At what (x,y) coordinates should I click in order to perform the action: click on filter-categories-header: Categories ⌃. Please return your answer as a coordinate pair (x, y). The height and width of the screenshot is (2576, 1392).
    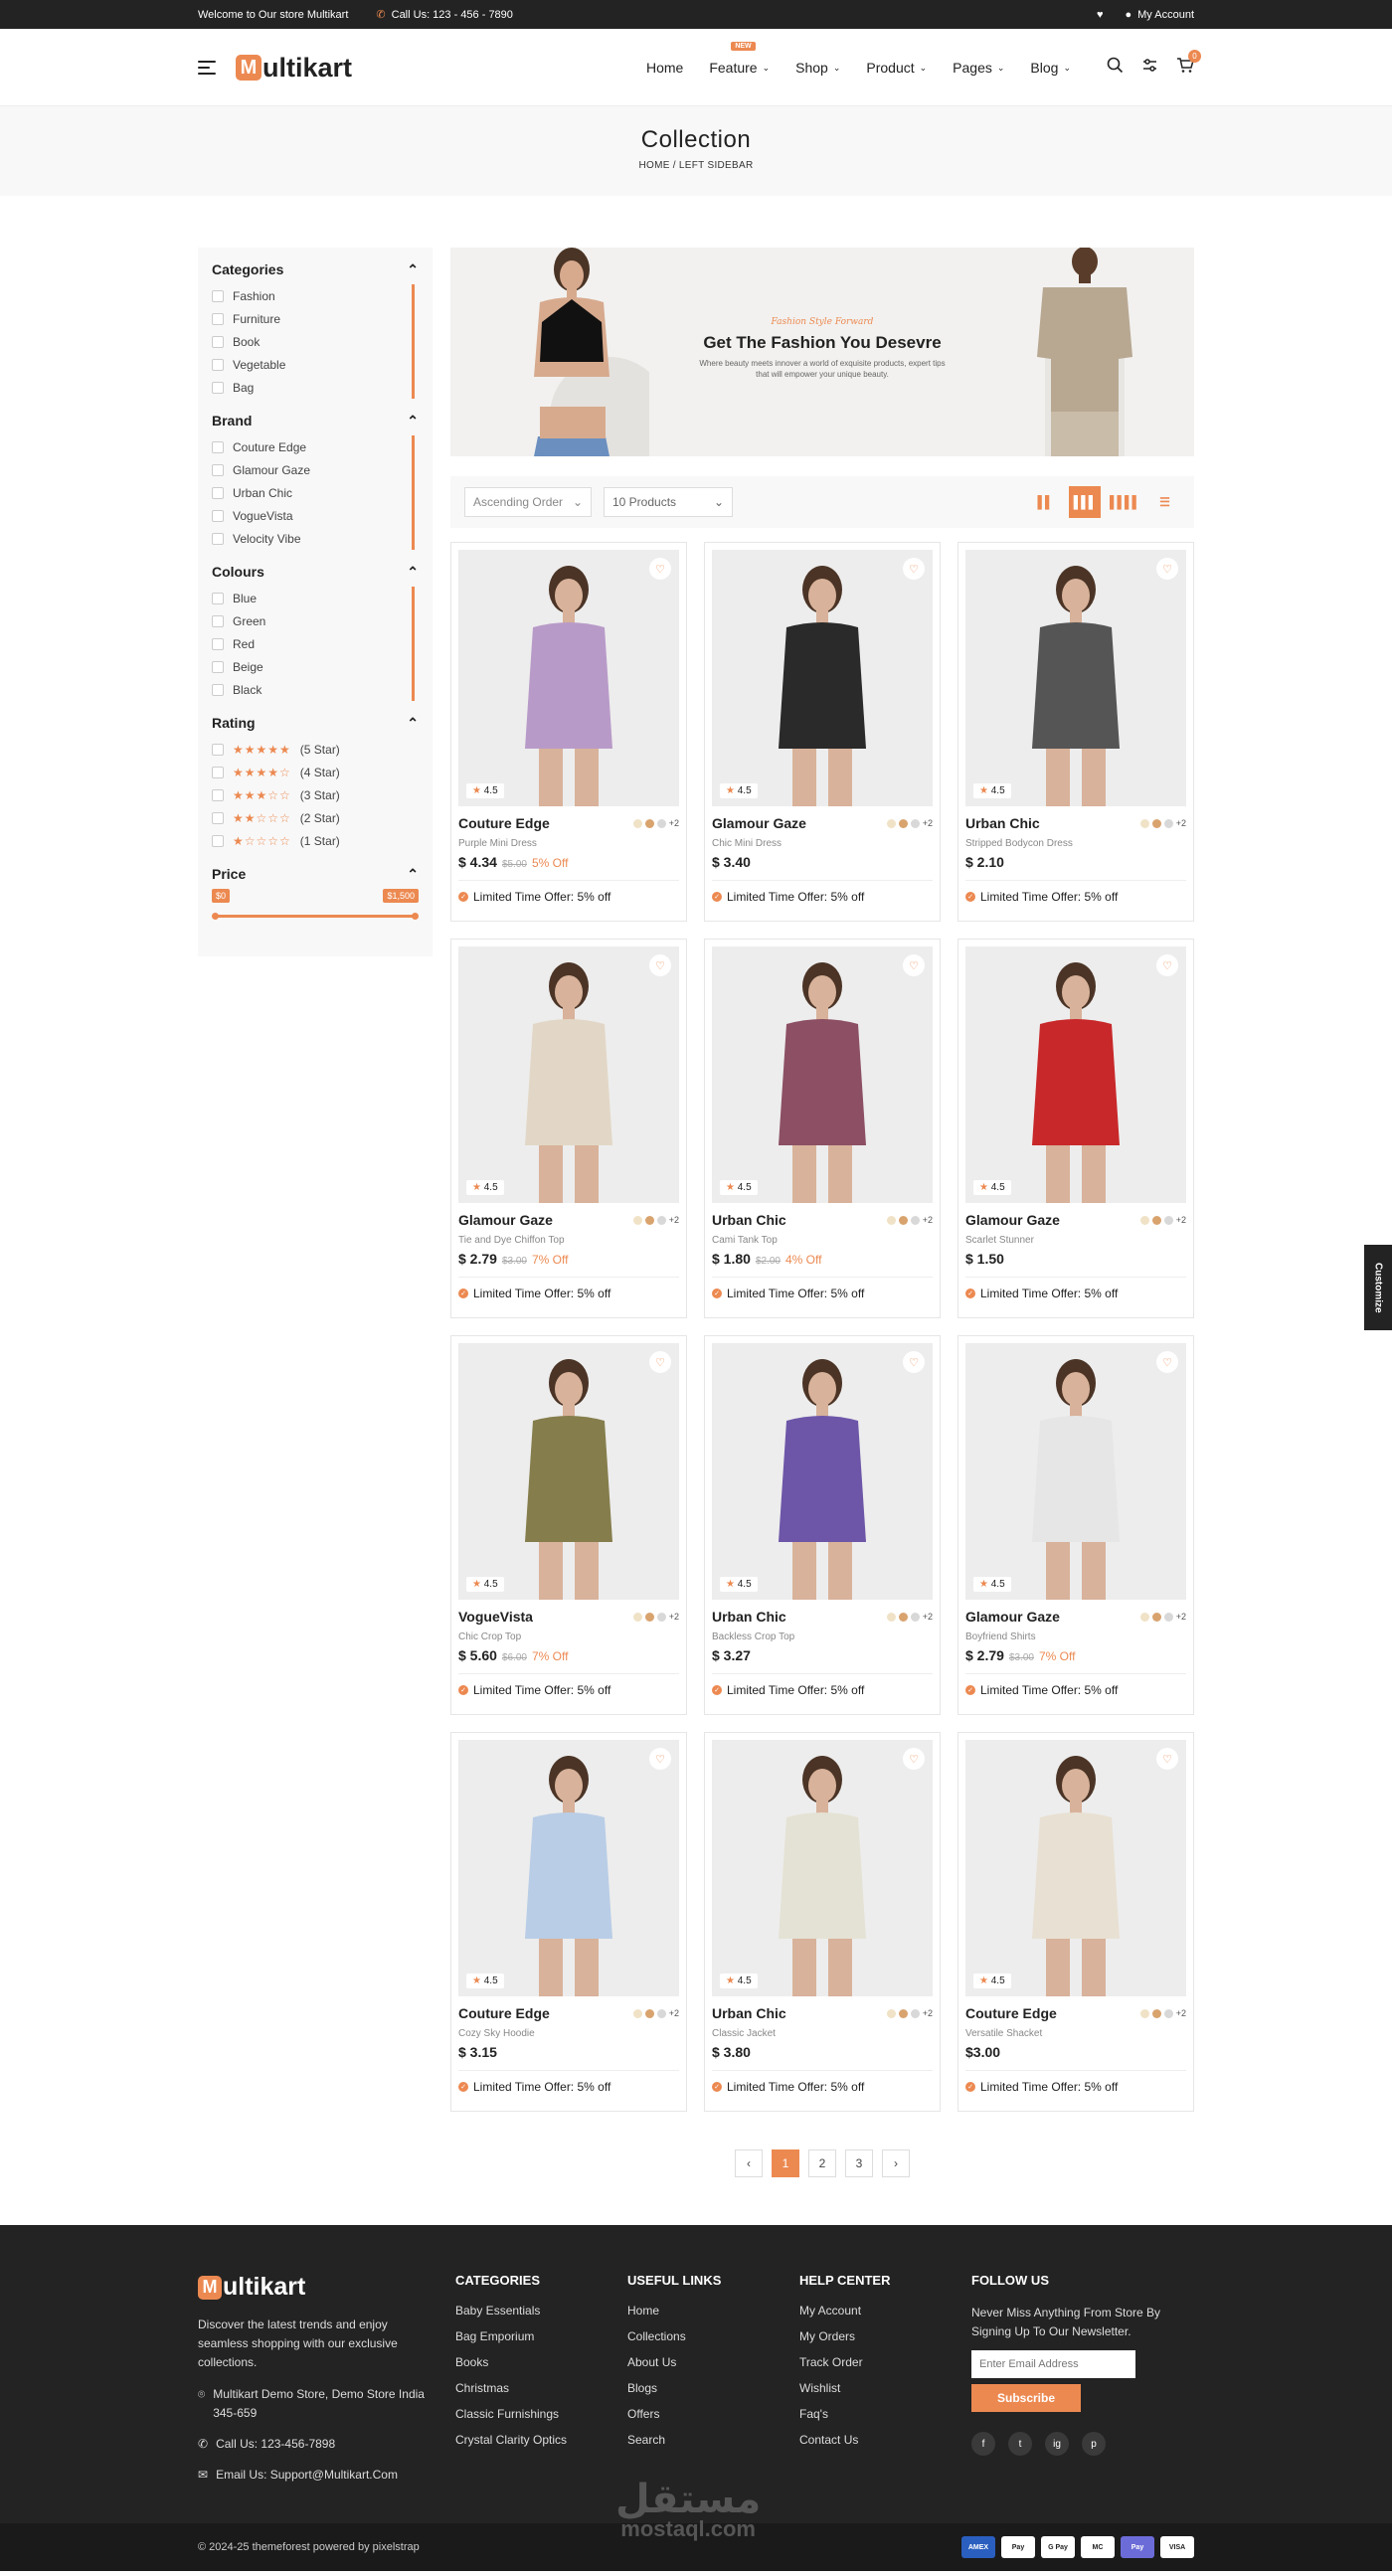
    Looking at the image, I should click on (315, 269).